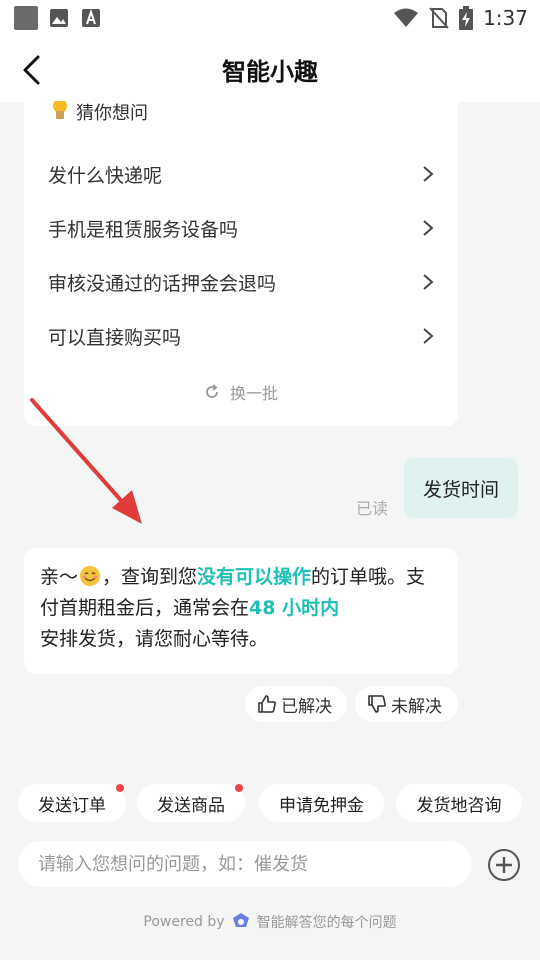 The height and width of the screenshot is (960, 540). I want to click on add-plus-icon, so click(504, 865).